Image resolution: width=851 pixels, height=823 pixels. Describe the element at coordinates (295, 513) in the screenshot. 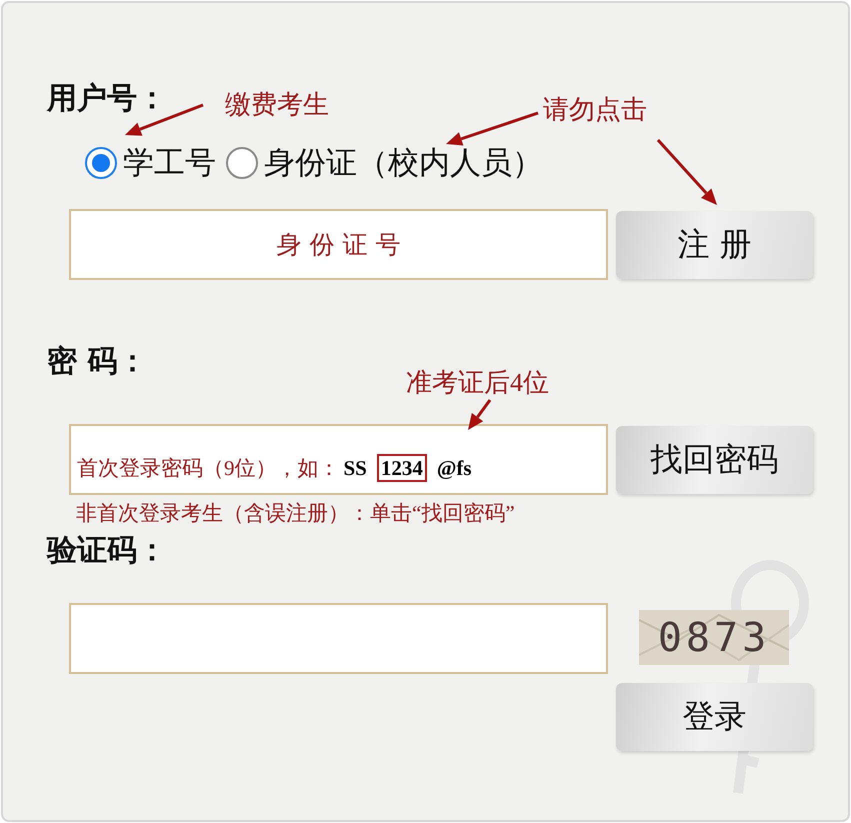

I see `password-note: 非首次登录考生（含误注册）：单击“找回密码”` at that location.